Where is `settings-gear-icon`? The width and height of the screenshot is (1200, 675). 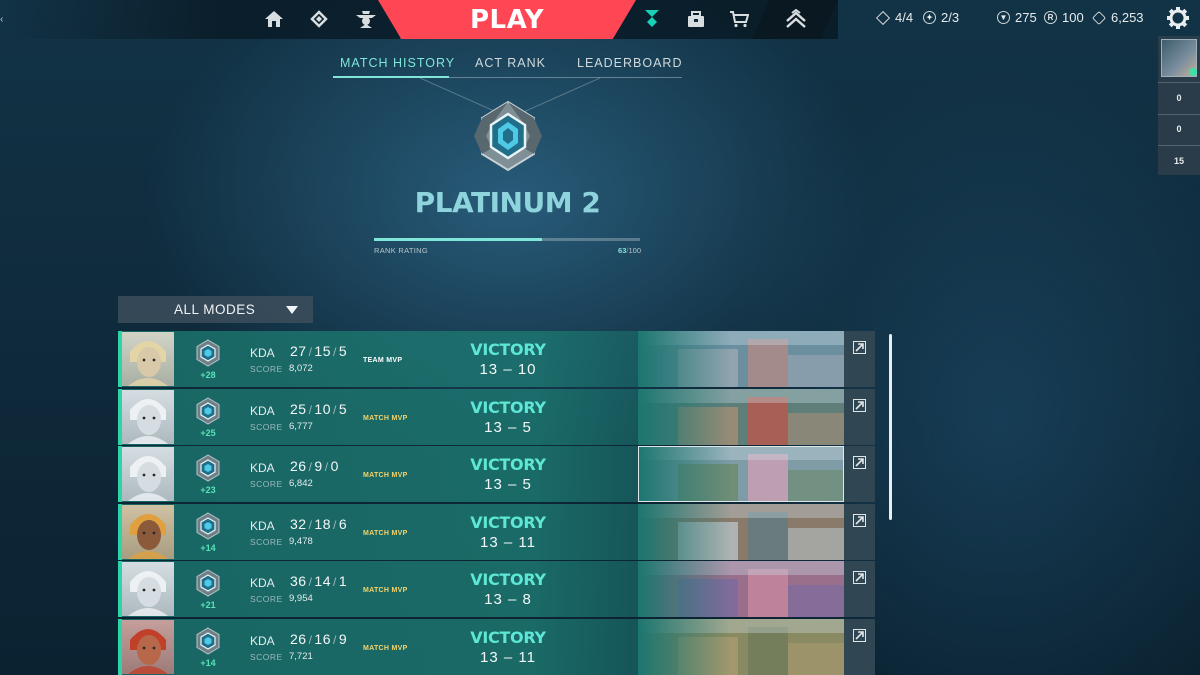
settings-gear-icon is located at coordinates (1178, 18).